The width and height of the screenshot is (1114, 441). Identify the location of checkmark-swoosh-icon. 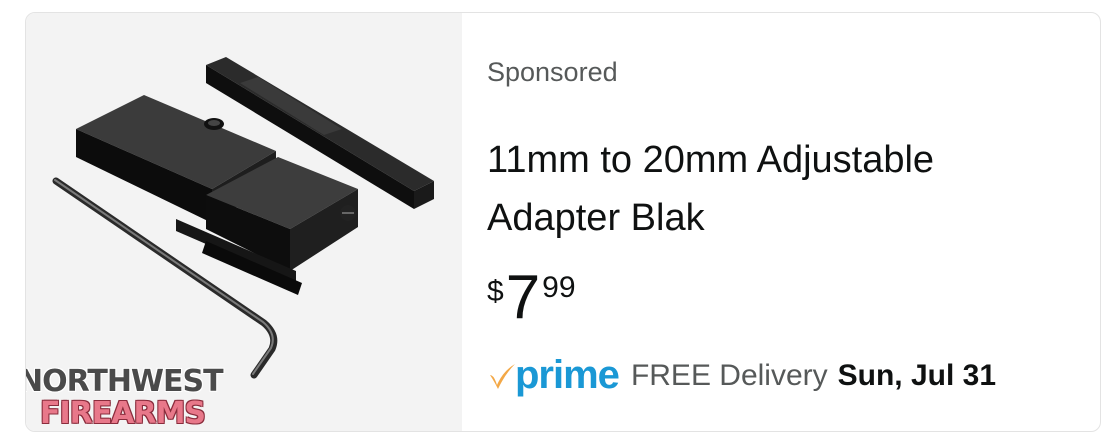
(502, 376).